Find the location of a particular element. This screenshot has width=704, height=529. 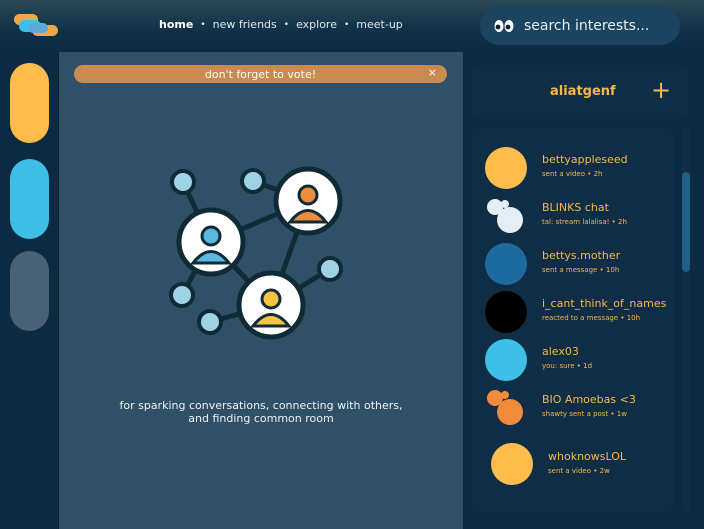

network-illustration is located at coordinates (256, 253).